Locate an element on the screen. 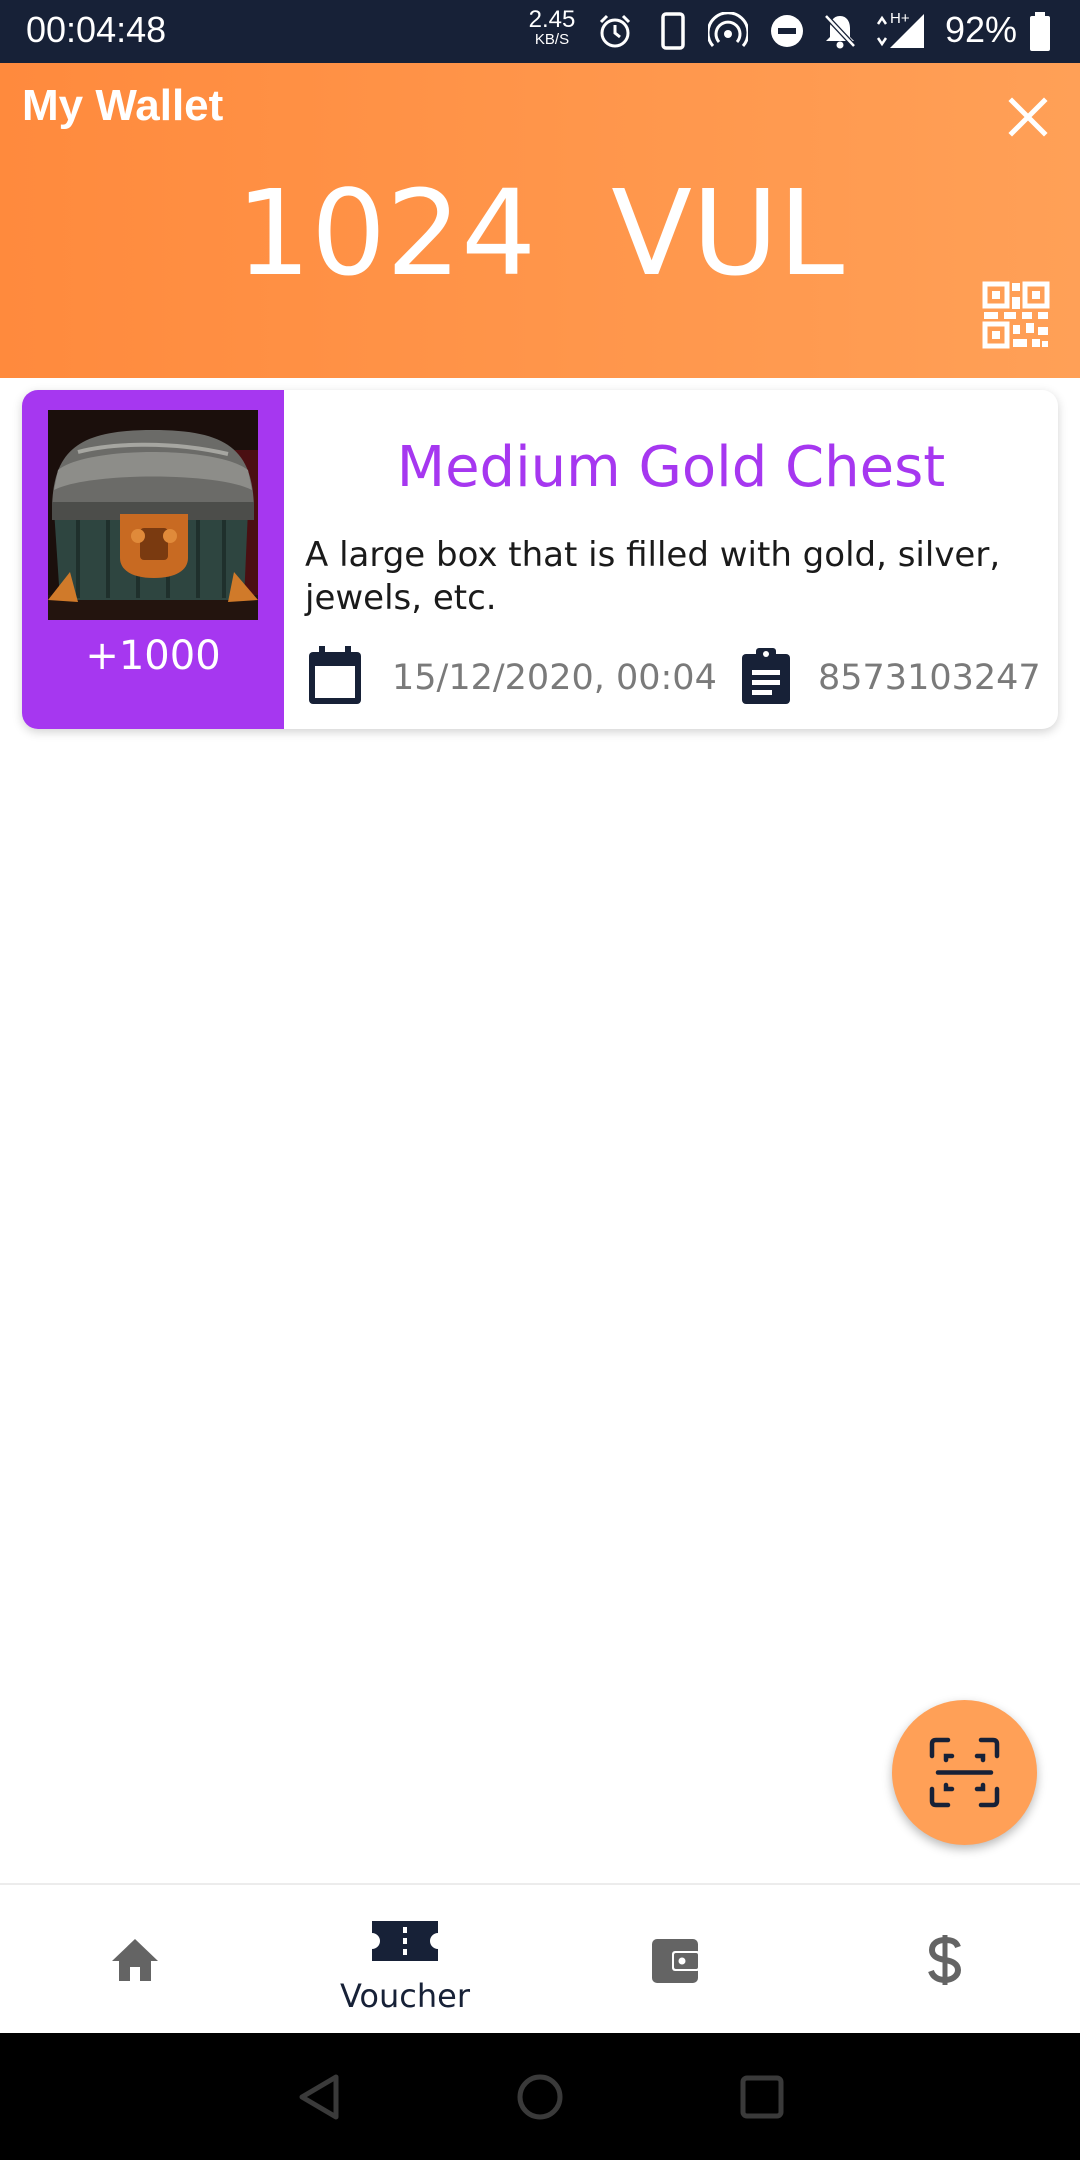 The width and height of the screenshot is (1080, 2160). close-icon is located at coordinates (1028, 117).